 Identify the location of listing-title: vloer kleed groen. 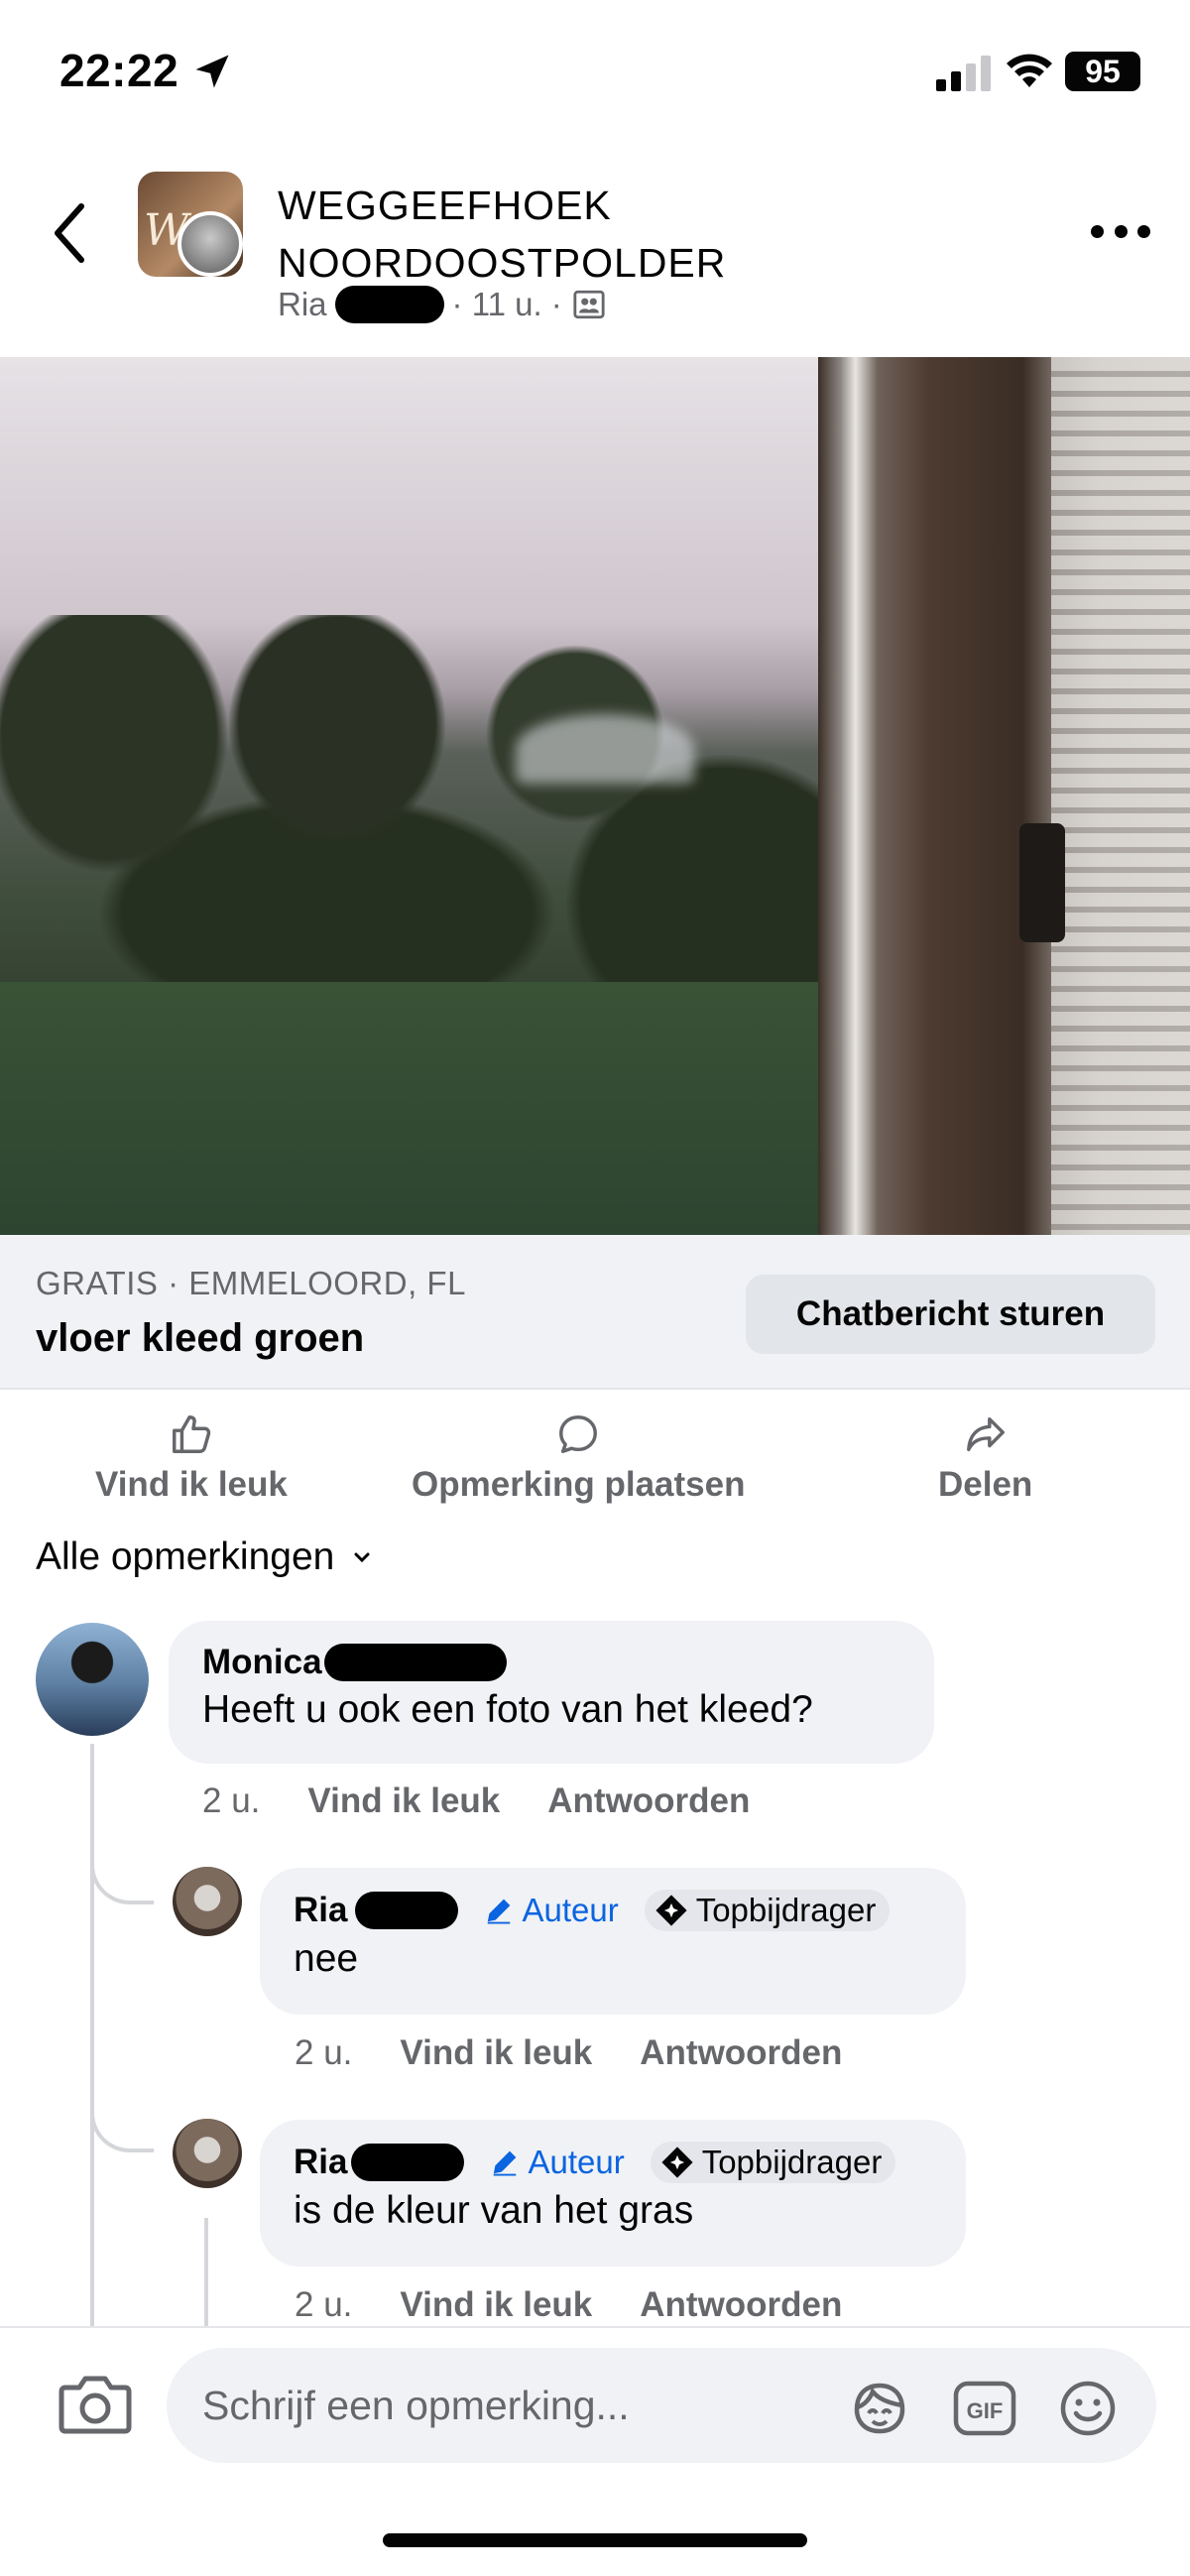
(200, 1338).